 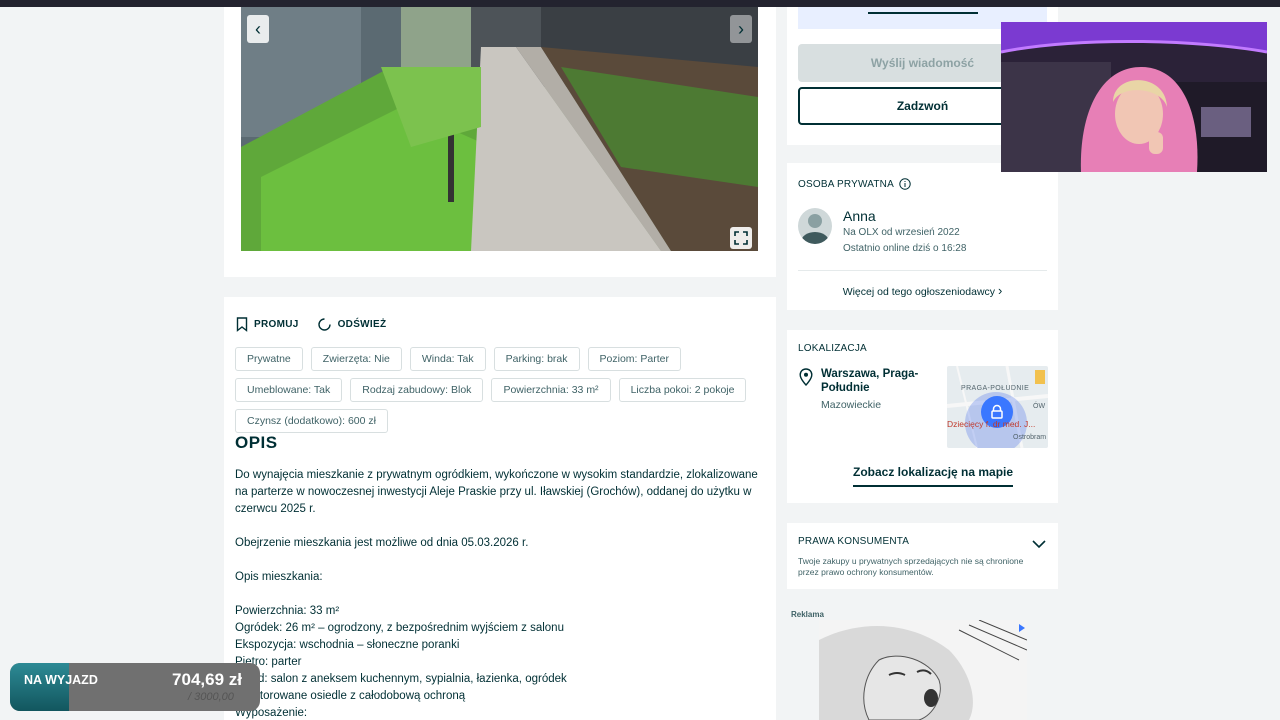 I want to click on info-icon, so click(x=905, y=184).